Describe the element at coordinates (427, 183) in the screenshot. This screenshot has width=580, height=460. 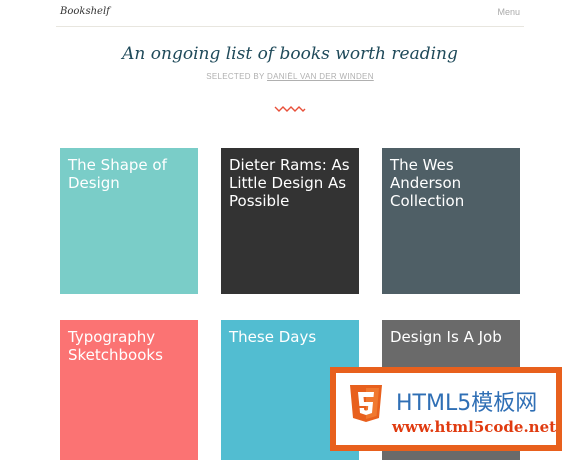
I see `book-title: The Wes Anderson Collection` at that location.